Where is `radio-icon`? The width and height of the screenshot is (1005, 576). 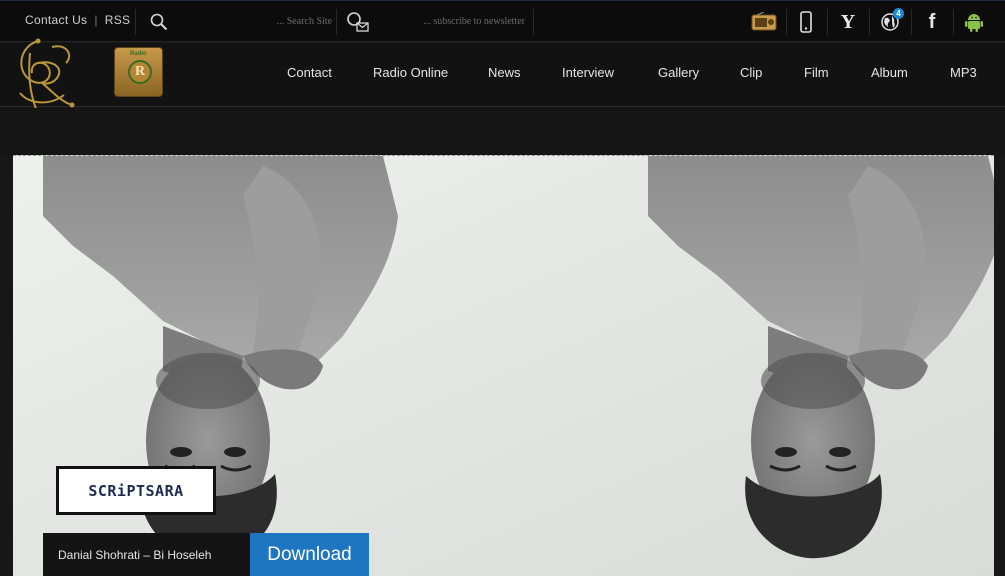 radio-icon is located at coordinates (764, 22).